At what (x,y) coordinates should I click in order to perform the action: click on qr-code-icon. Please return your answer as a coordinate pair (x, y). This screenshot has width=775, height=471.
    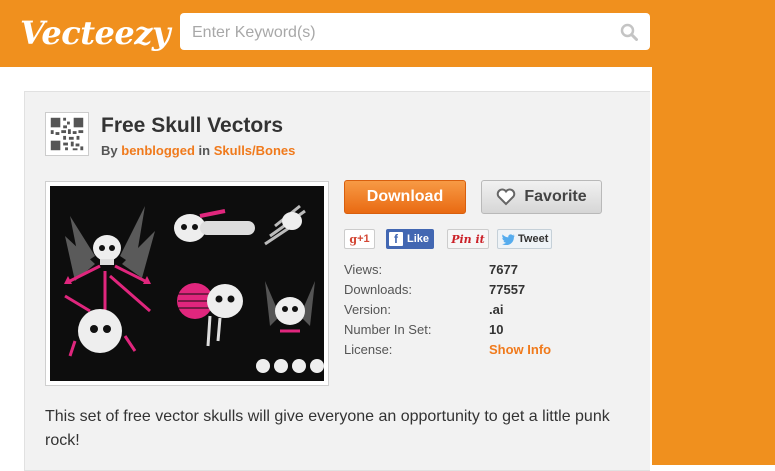
    Looking at the image, I should click on (67, 134).